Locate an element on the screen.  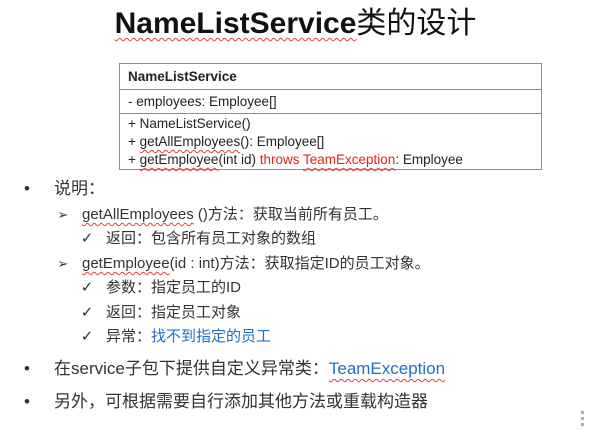
page-title: NameListService类的设计 is located at coordinates (295, 24).